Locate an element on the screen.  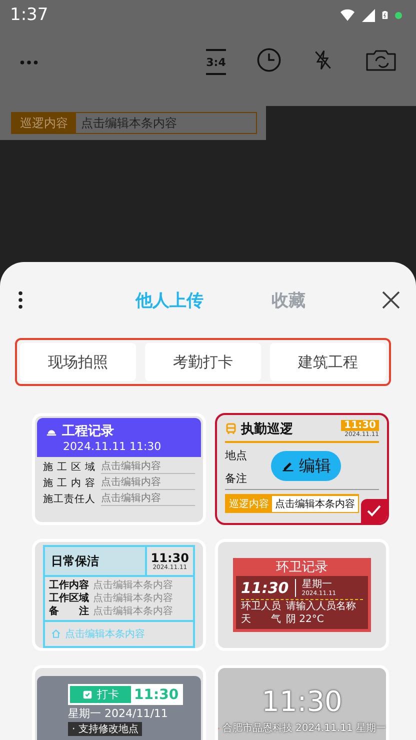
field-label: 施工内容 is located at coordinates (69, 483).